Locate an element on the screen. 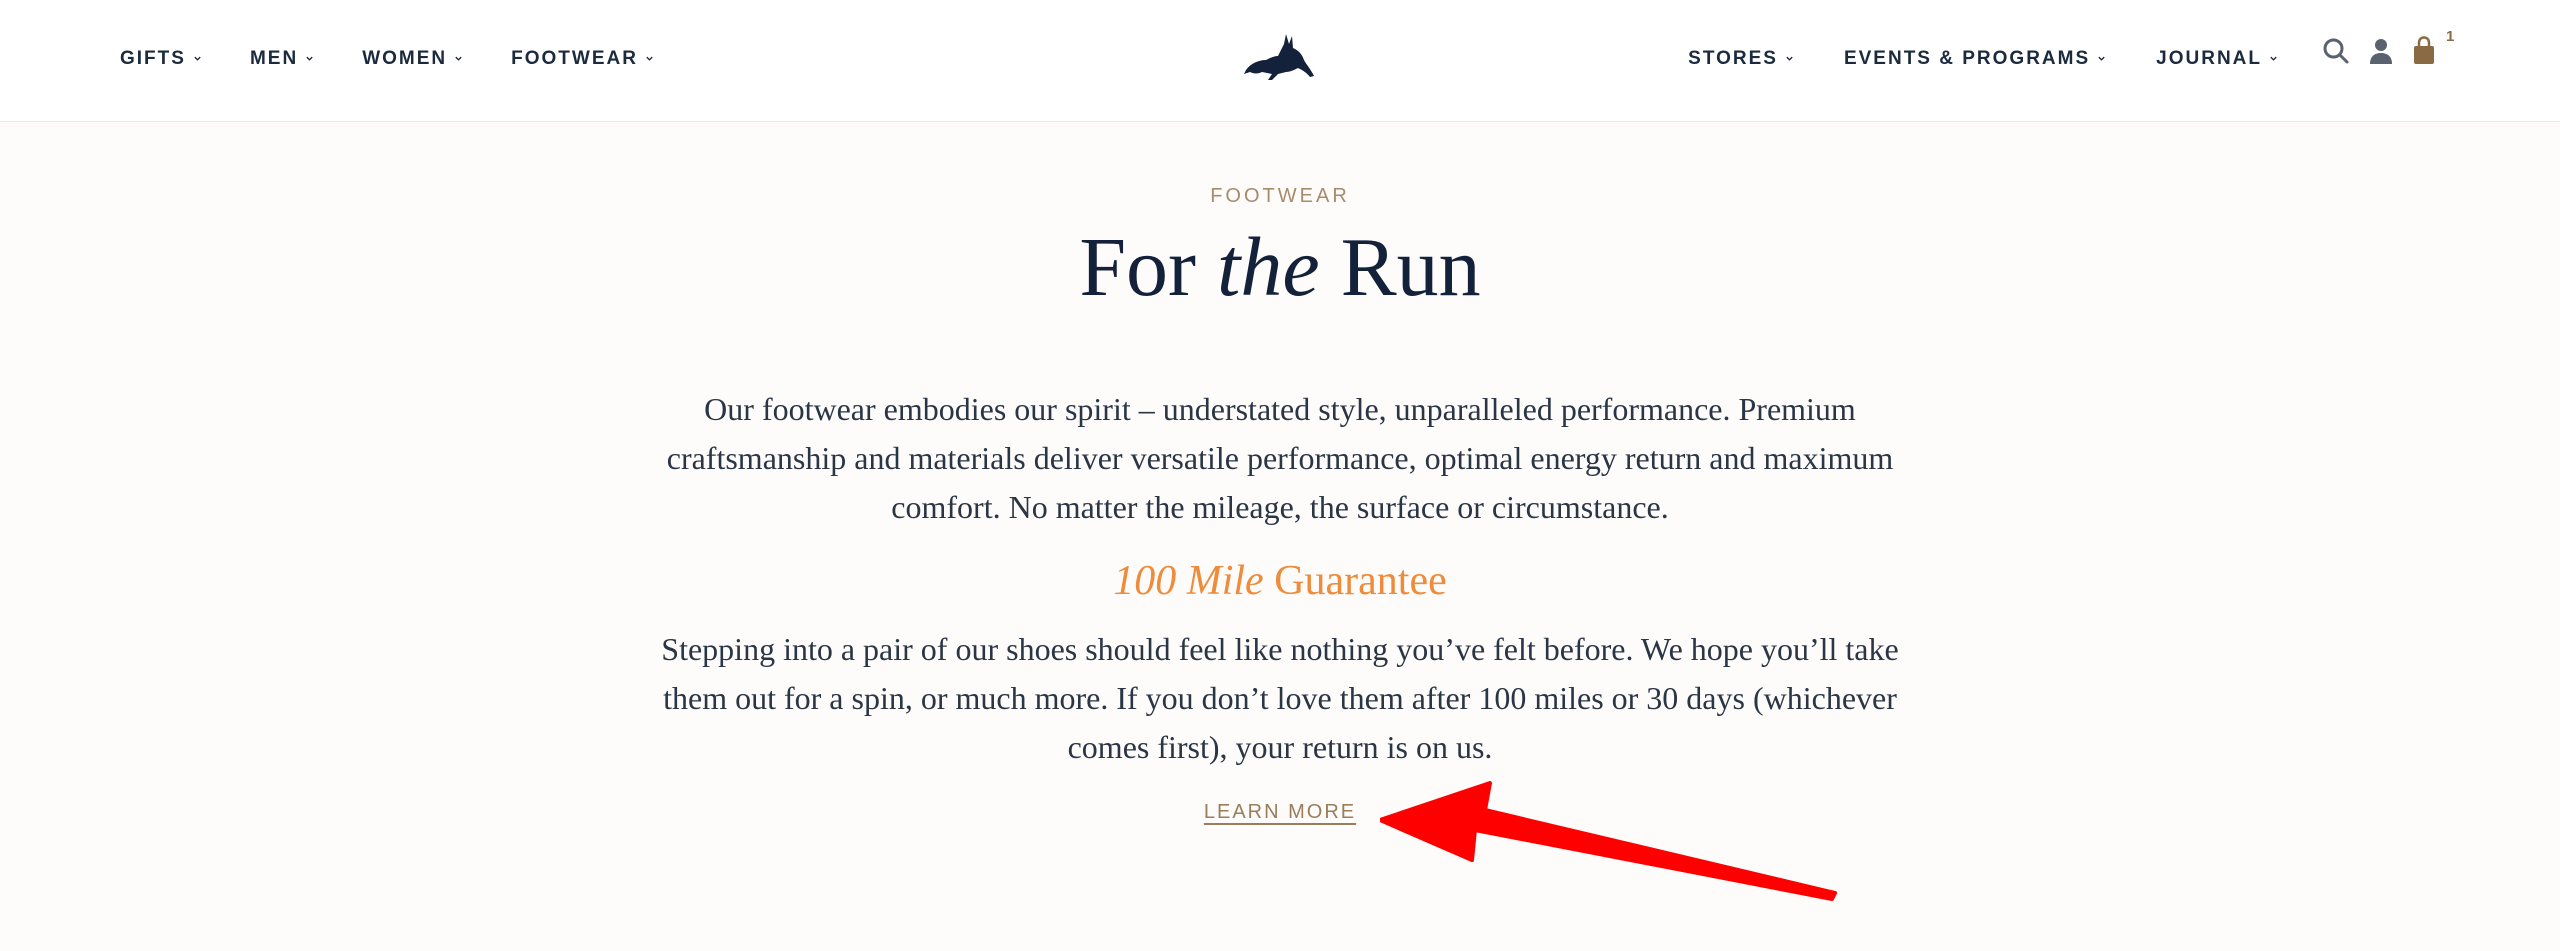 This screenshot has width=2560, height=951. nav-stores: STORES is located at coordinates (1741, 59).